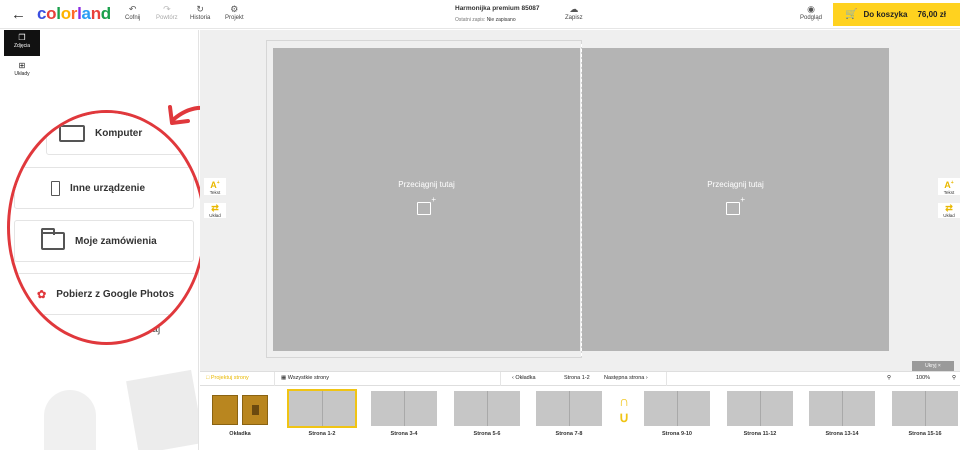 This screenshot has height=450, width=960. What do you see at coordinates (487, 434) in the screenshot?
I see `thumb-label: Strona 5-6` at bounding box center [487, 434].